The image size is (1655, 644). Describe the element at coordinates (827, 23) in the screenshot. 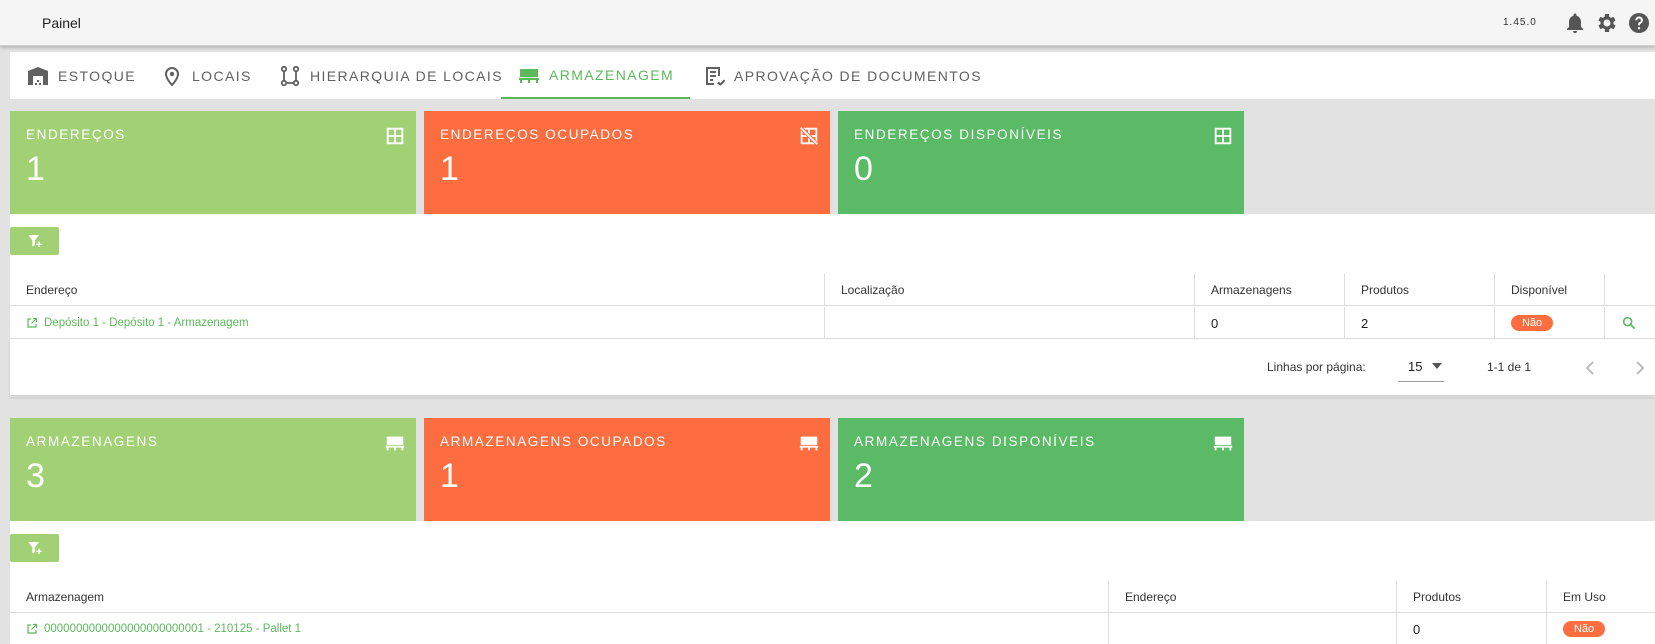

I see `top-app-bar: Painel 1.45.0` at that location.